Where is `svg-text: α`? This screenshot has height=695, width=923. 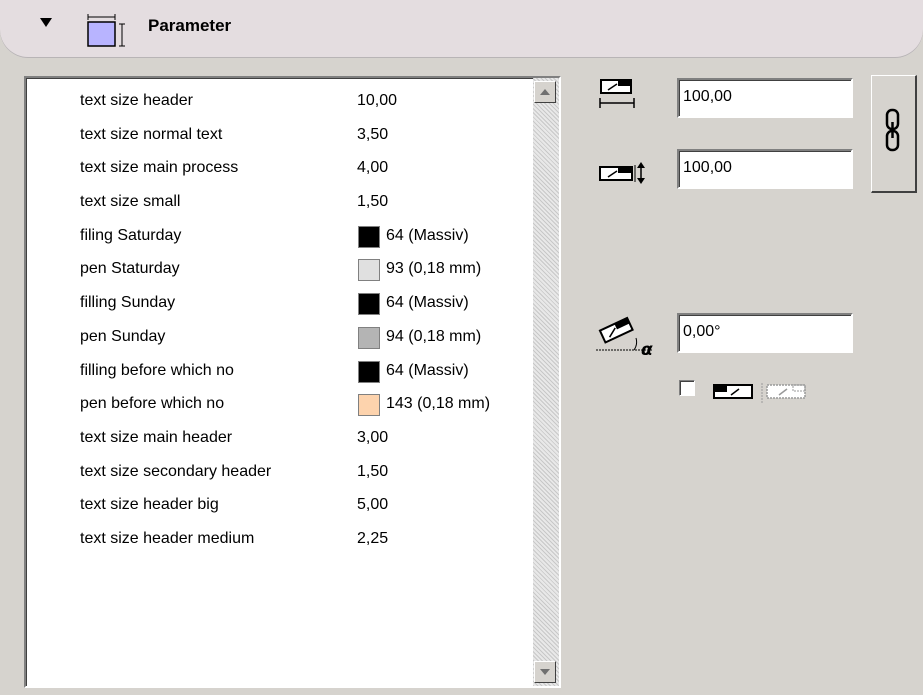 svg-text: α is located at coordinates (647, 349).